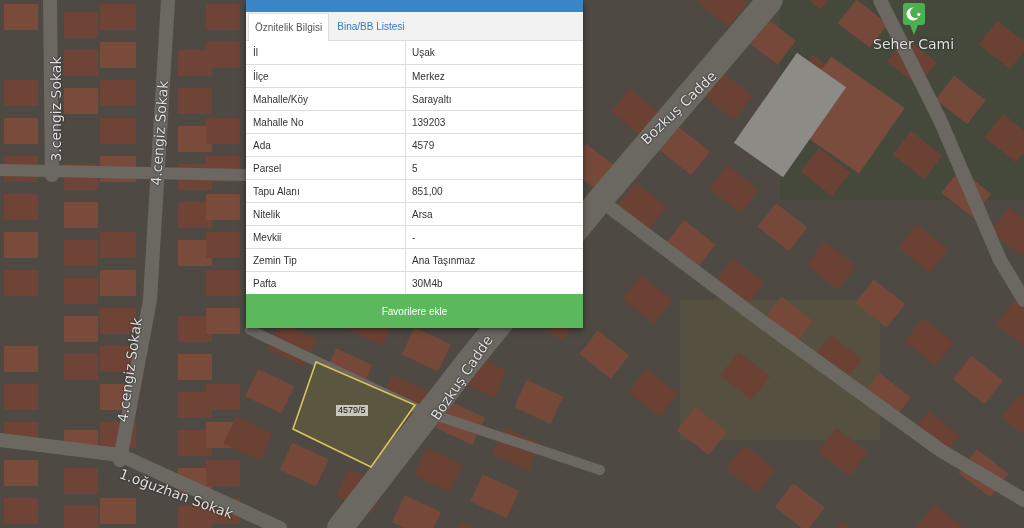  What do you see at coordinates (278, 122) in the screenshot?
I see `attribute-name: Mahalle No` at bounding box center [278, 122].